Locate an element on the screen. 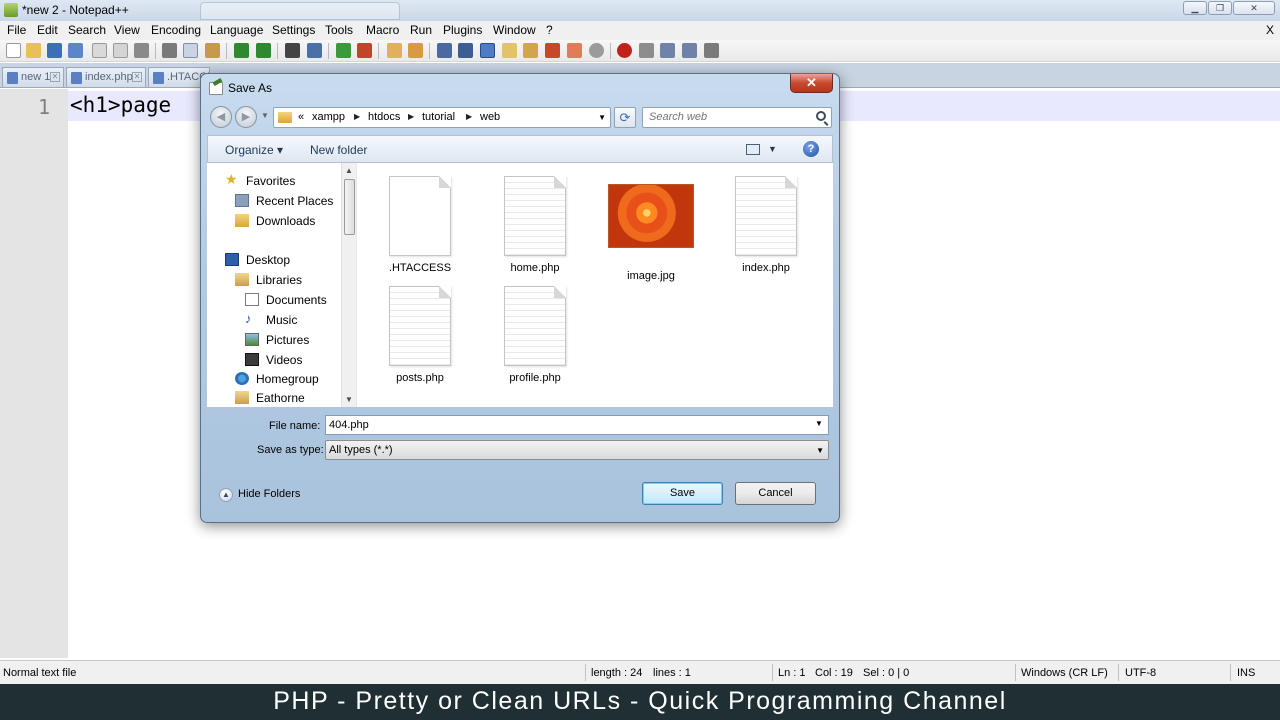  menu-plugins: Plugins is located at coordinates (462, 30).